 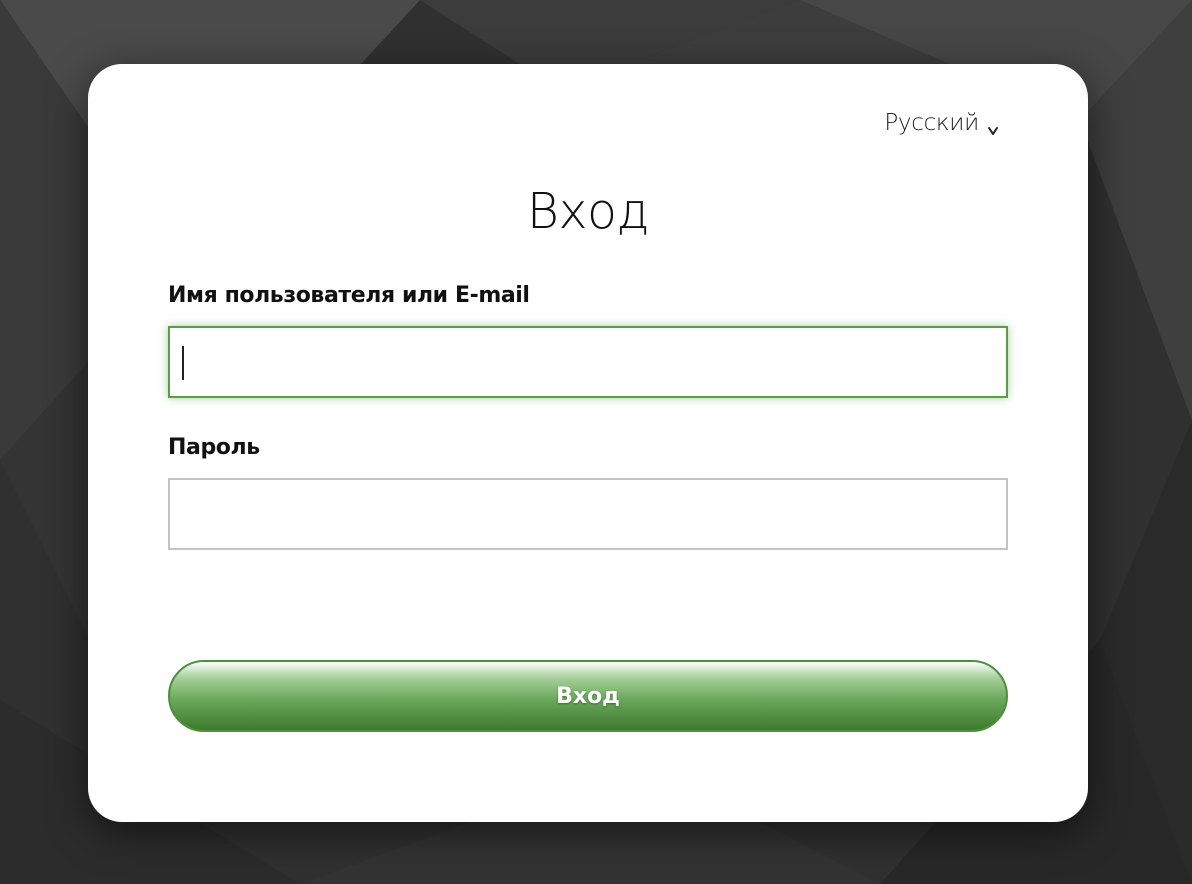 I want to click on username-label: Имя пользователя или E-mail, so click(x=349, y=295).